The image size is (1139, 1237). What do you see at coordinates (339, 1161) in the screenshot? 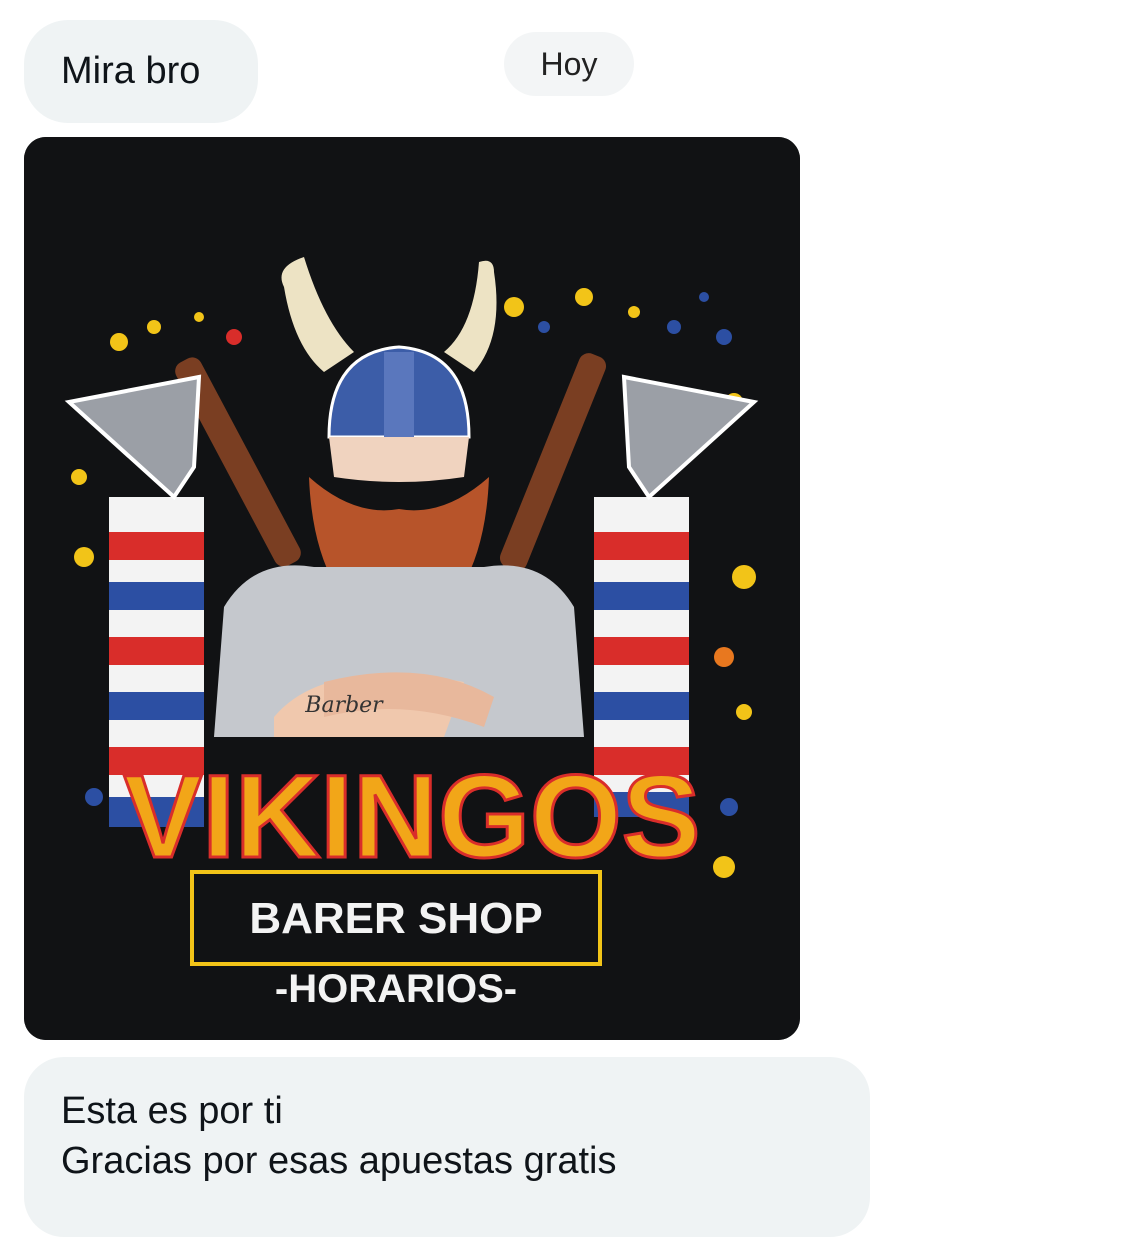
I see `message-line-2: Gracias por esas apuestas gratis` at bounding box center [339, 1161].